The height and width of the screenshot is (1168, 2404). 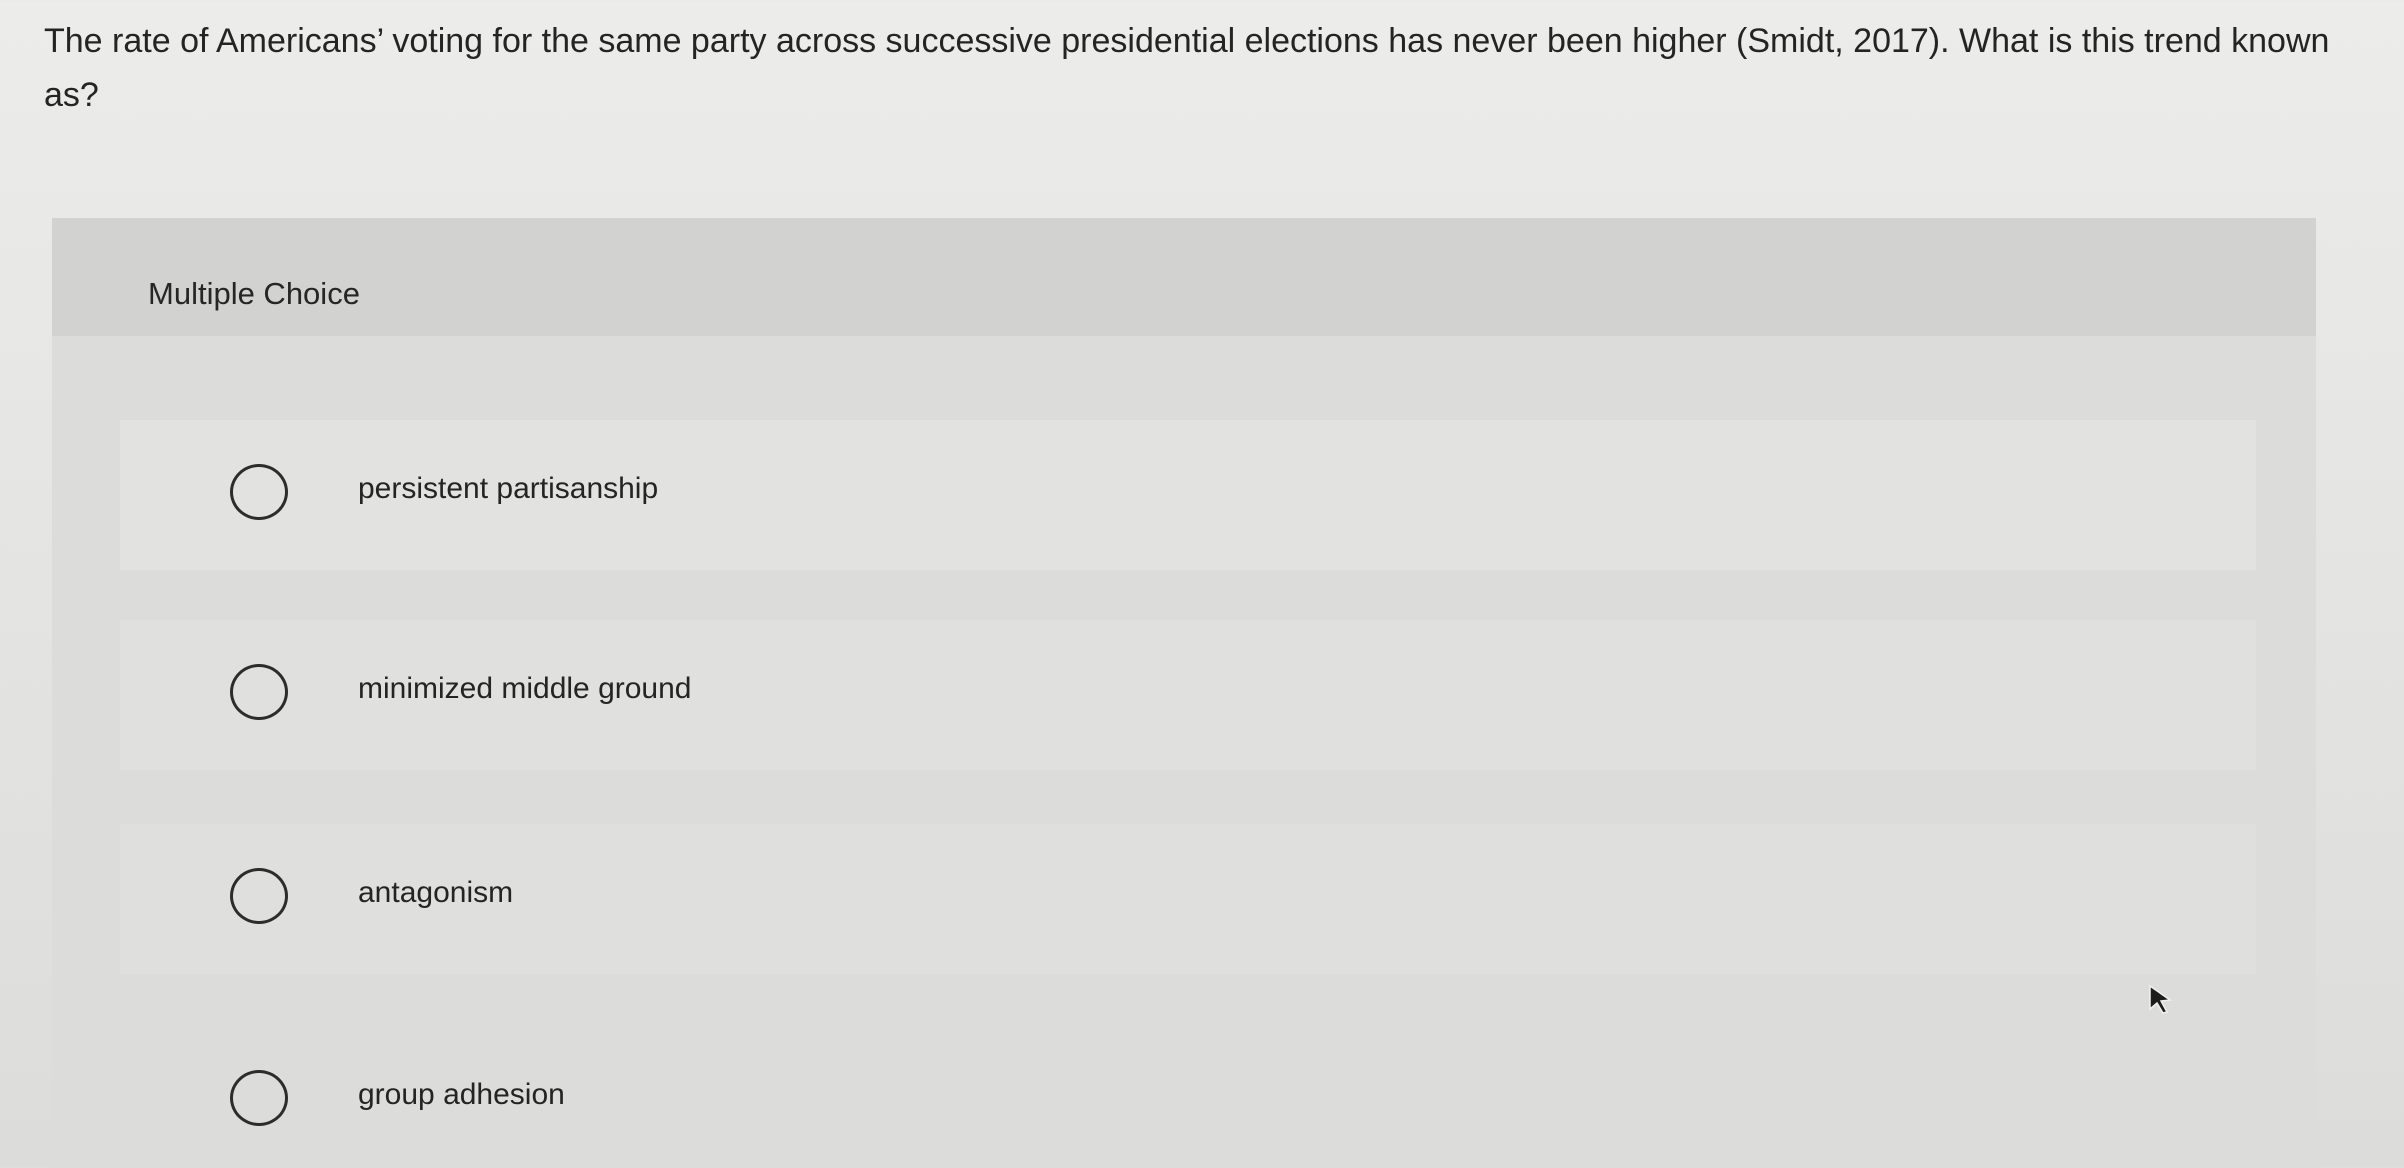 I want to click on option-group-adhesion: group adhesion, so click(x=1188, y=1097).